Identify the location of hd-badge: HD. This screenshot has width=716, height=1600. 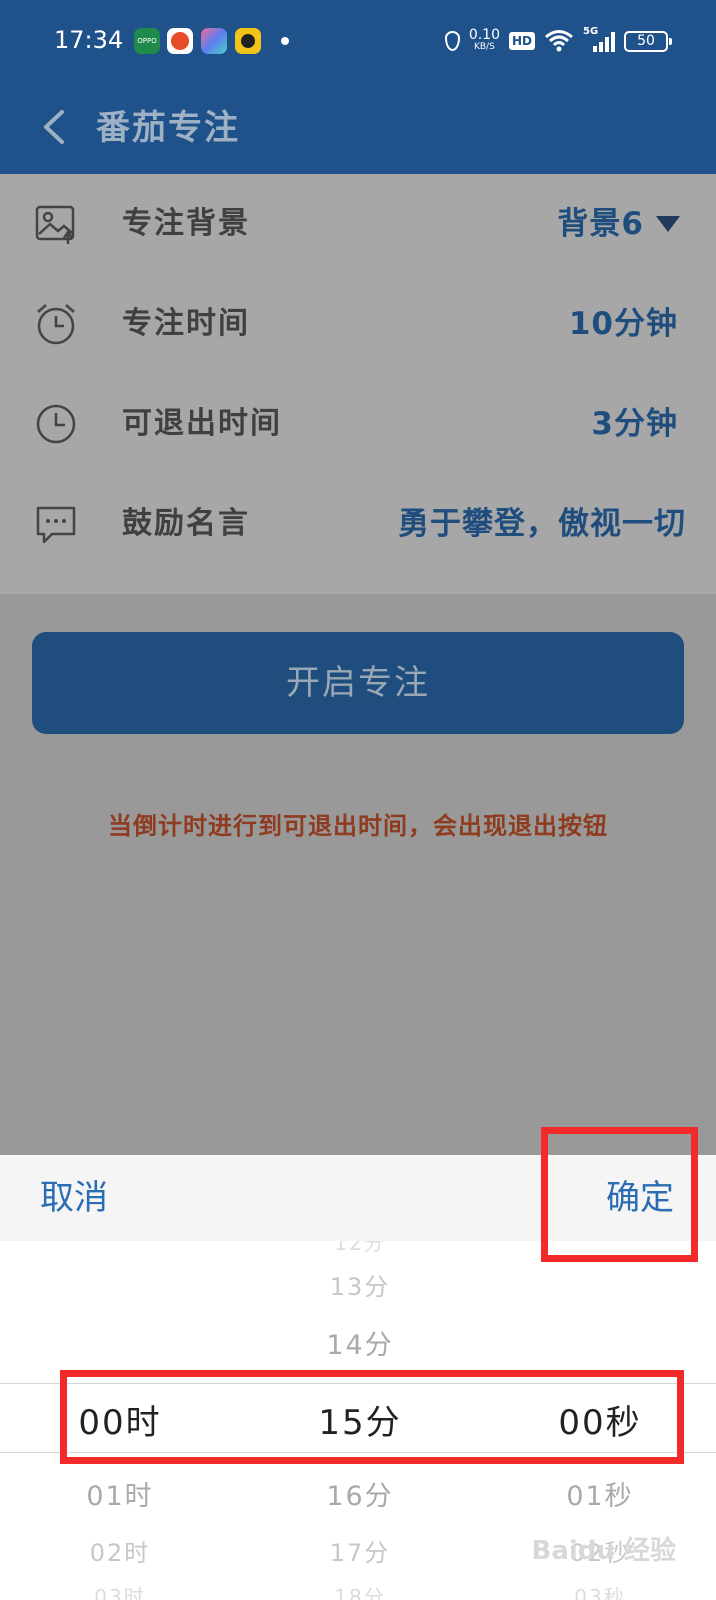
(521, 41).